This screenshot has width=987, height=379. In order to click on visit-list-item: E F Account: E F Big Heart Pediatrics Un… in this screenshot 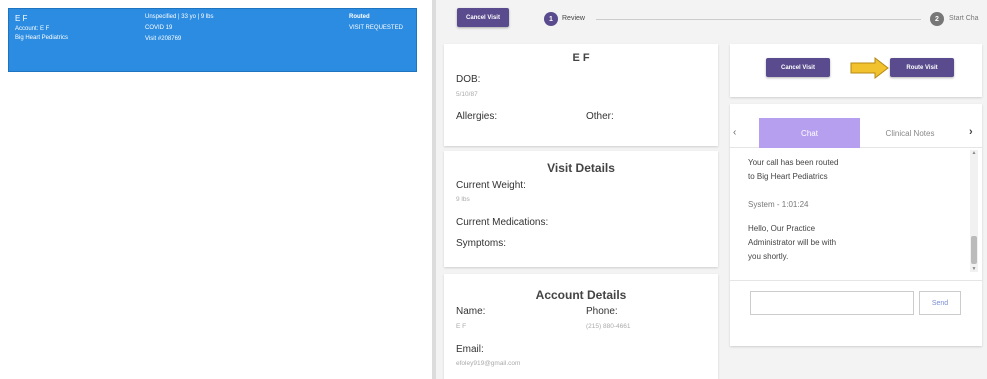, I will do `click(212, 40)`.